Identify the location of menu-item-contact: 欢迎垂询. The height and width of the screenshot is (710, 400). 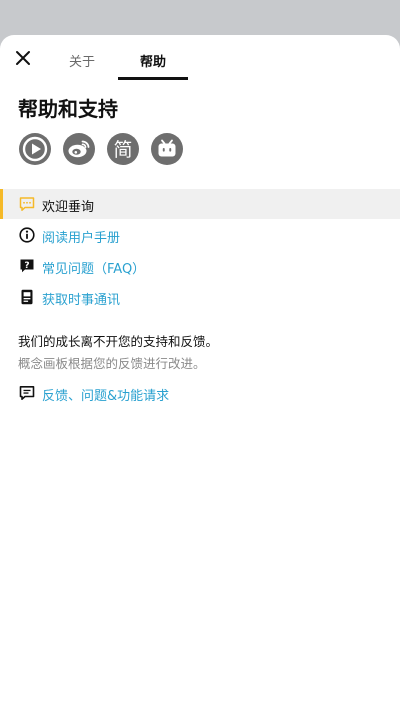
(200, 204).